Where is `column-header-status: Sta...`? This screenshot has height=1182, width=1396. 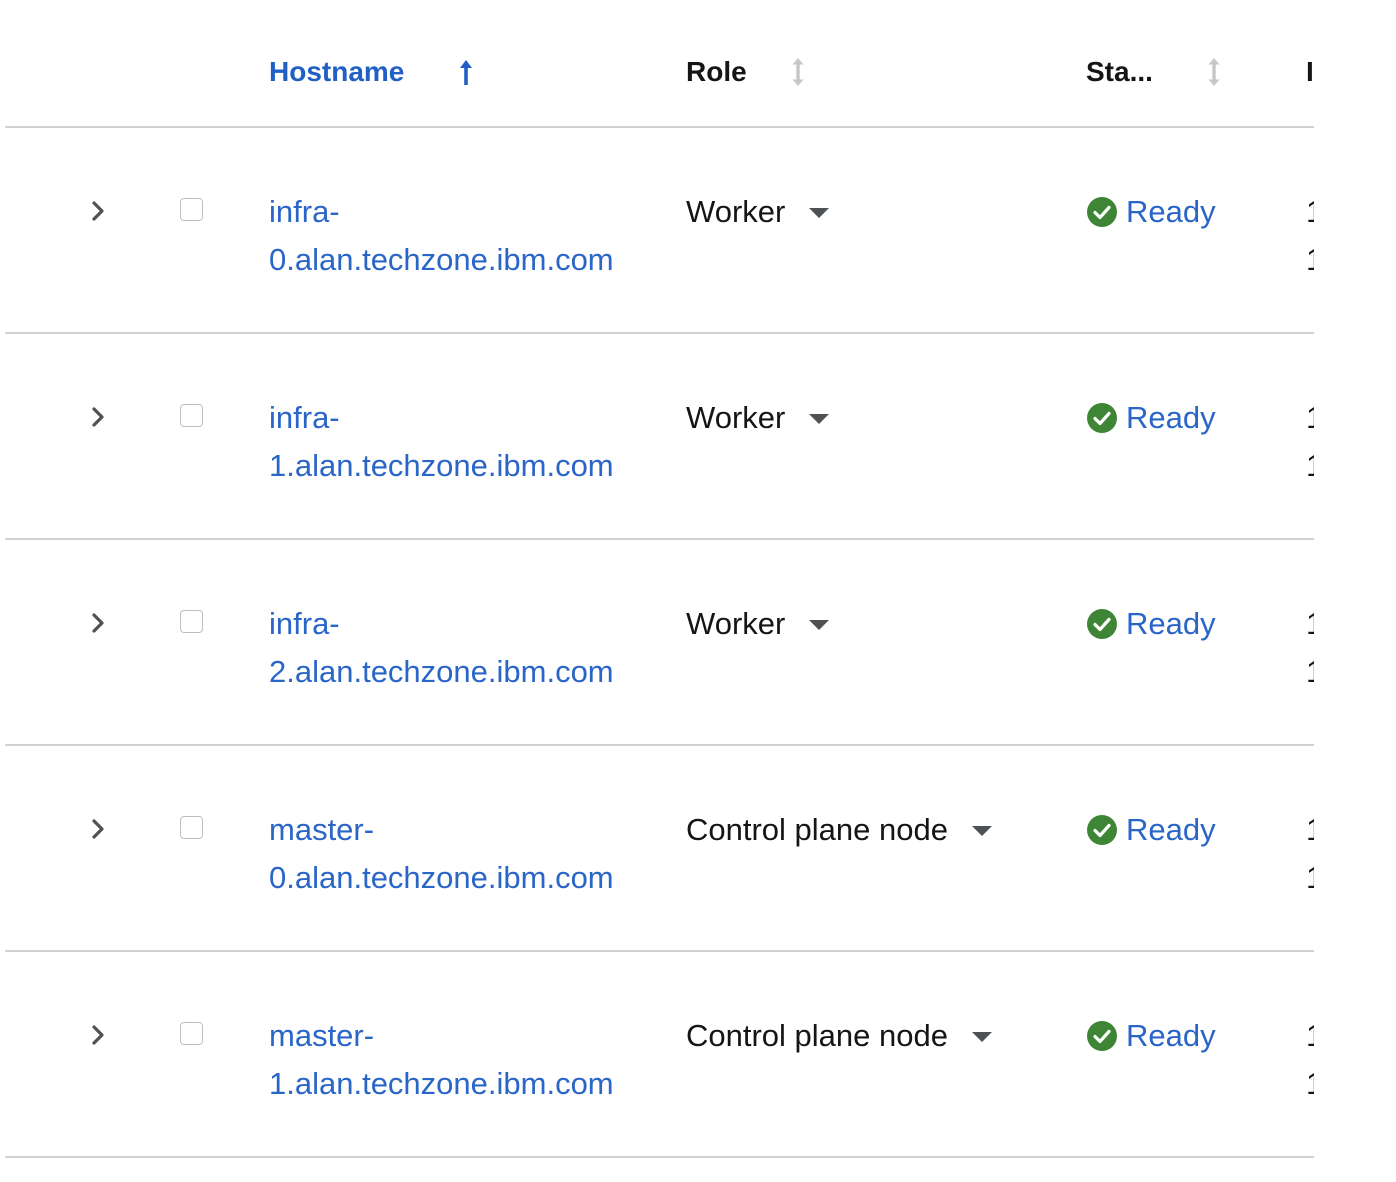 column-header-status: Sta... is located at coordinates (1119, 72).